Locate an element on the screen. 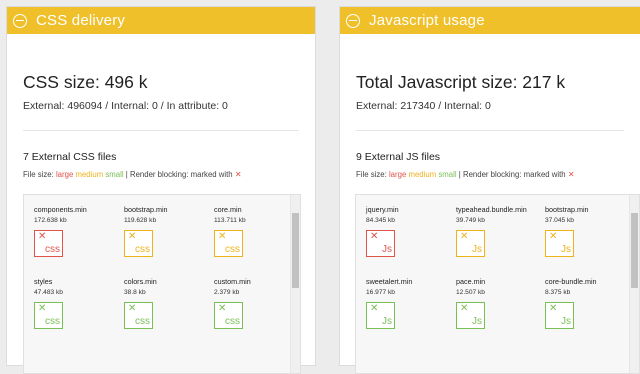 This screenshot has width=640, height=374. file-item: colors.min 38.8 kb ✕ css is located at coordinates (164, 312).